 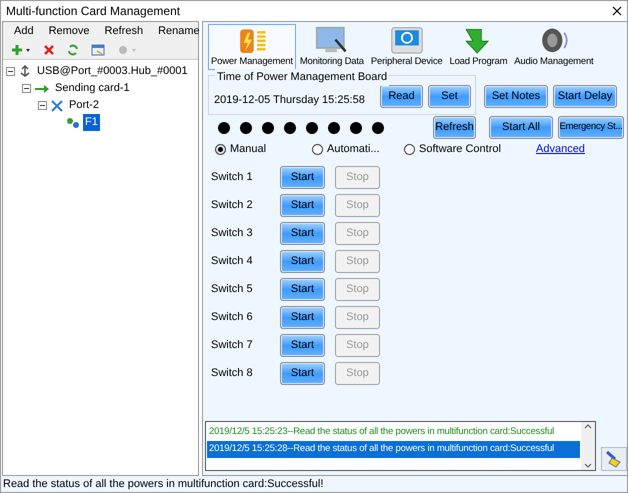 What do you see at coordinates (179, 31) in the screenshot?
I see `menu-item: Rename` at bounding box center [179, 31].